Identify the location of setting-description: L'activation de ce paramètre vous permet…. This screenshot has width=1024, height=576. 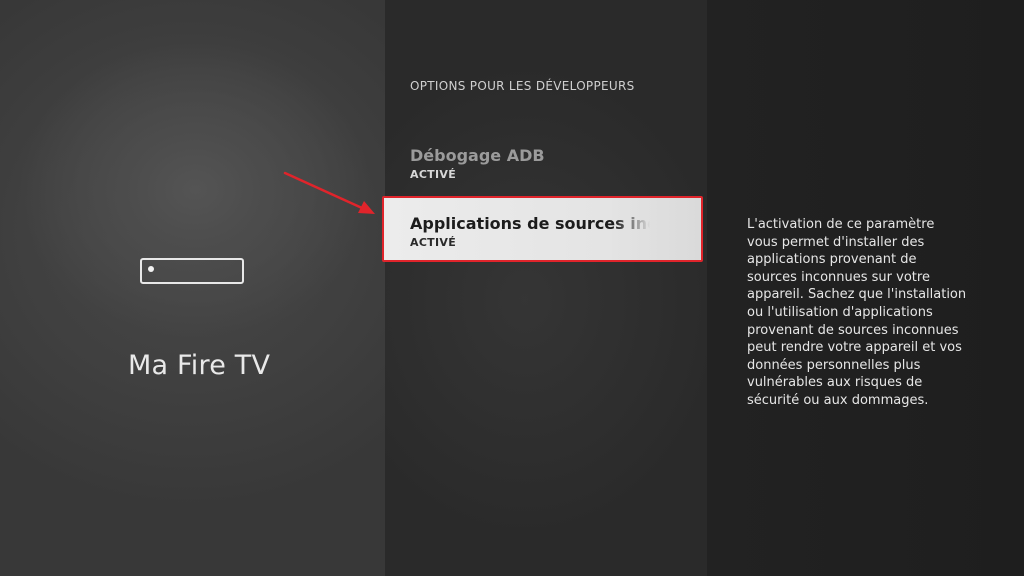
(857, 312).